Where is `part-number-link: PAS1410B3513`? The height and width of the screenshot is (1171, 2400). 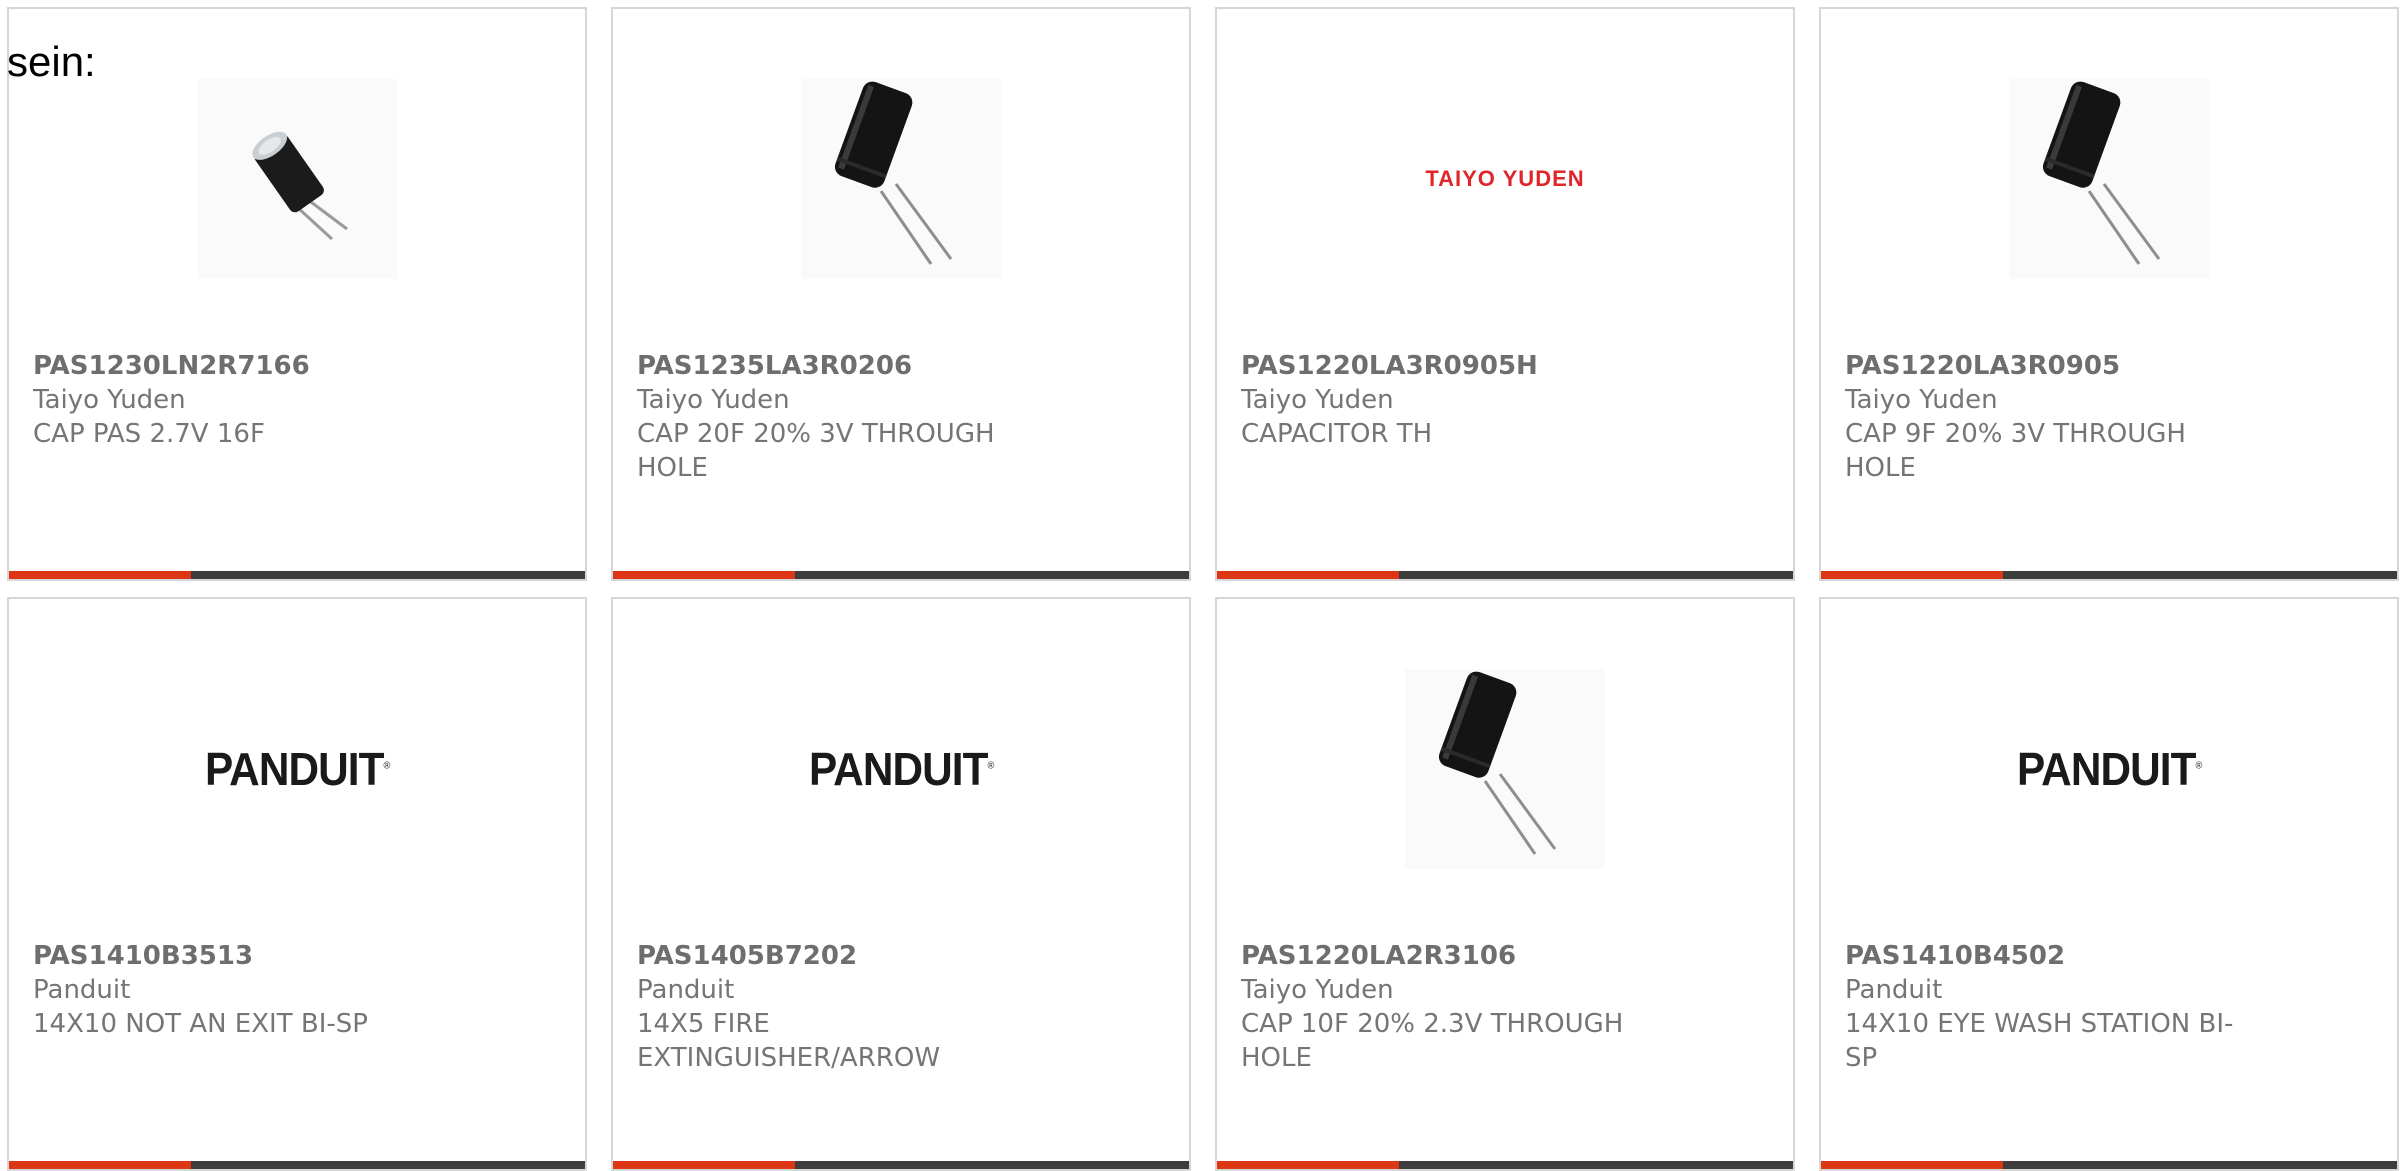 part-number-link: PAS1410B3513 is located at coordinates (243, 956).